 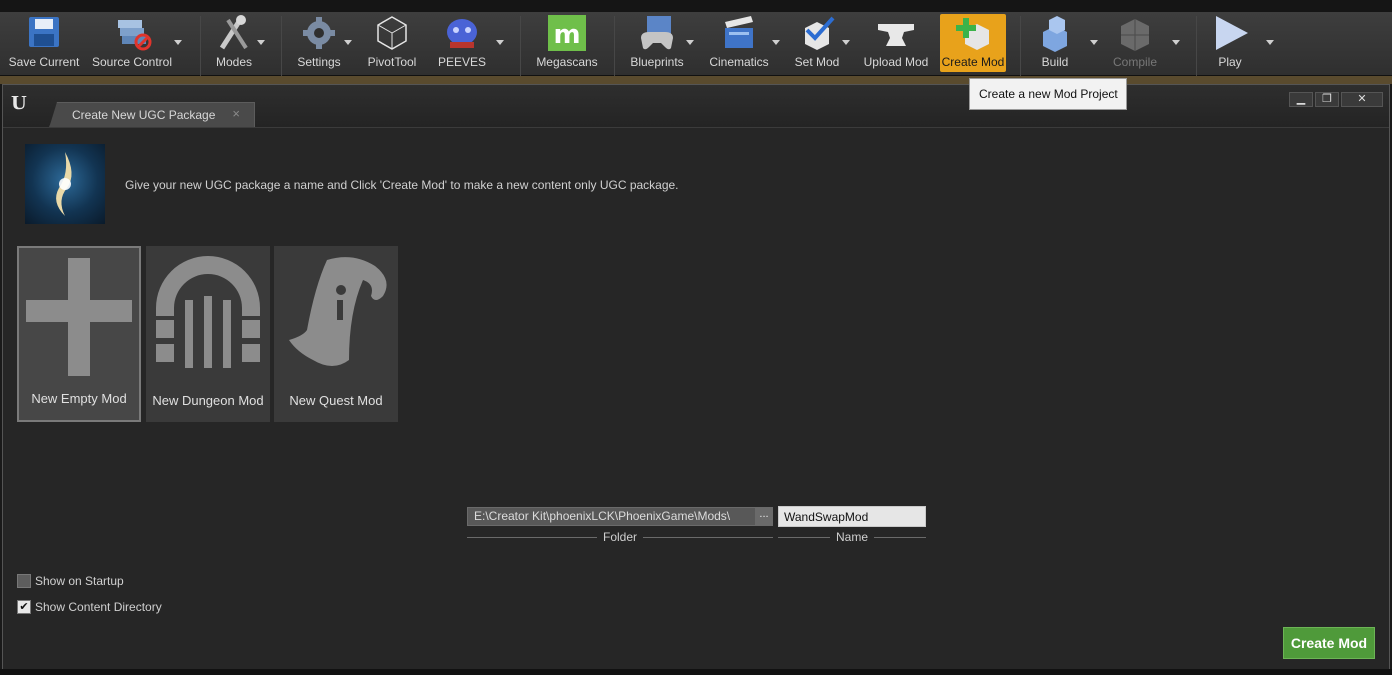 I want to click on tab-close-icon: ×, so click(x=236, y=113).